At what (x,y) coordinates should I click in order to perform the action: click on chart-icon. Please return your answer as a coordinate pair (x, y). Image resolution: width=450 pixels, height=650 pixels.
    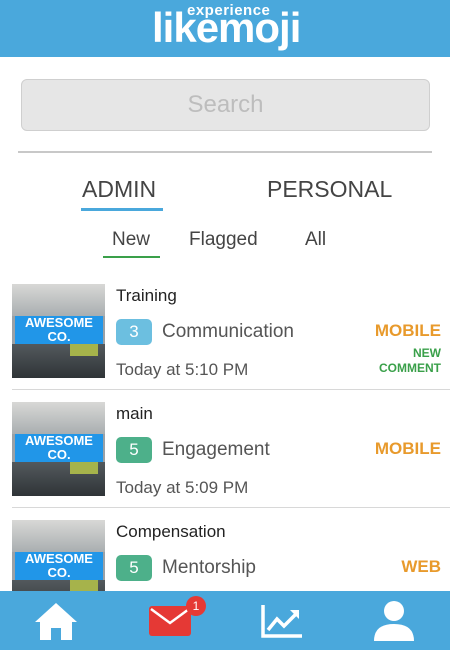
    Looking at the image, I should click on (281, 621).